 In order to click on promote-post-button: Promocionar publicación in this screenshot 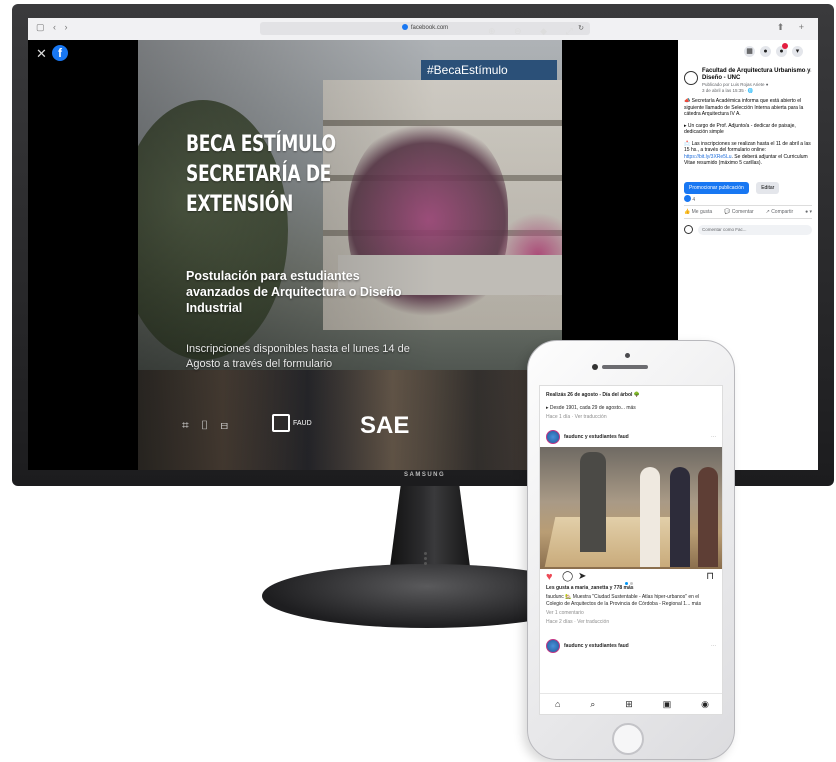, I will do `click(716, 187)`.